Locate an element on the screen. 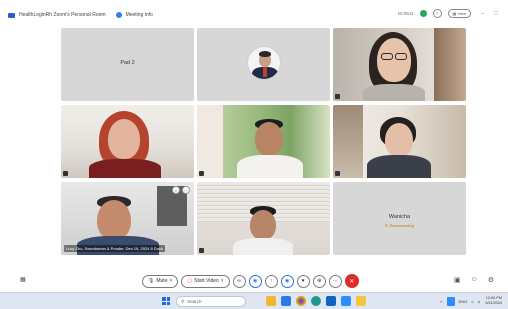 The width and height of the screenshot is (508, 309). video-tile-red-hair-woman is located at coordinates (127, 141).